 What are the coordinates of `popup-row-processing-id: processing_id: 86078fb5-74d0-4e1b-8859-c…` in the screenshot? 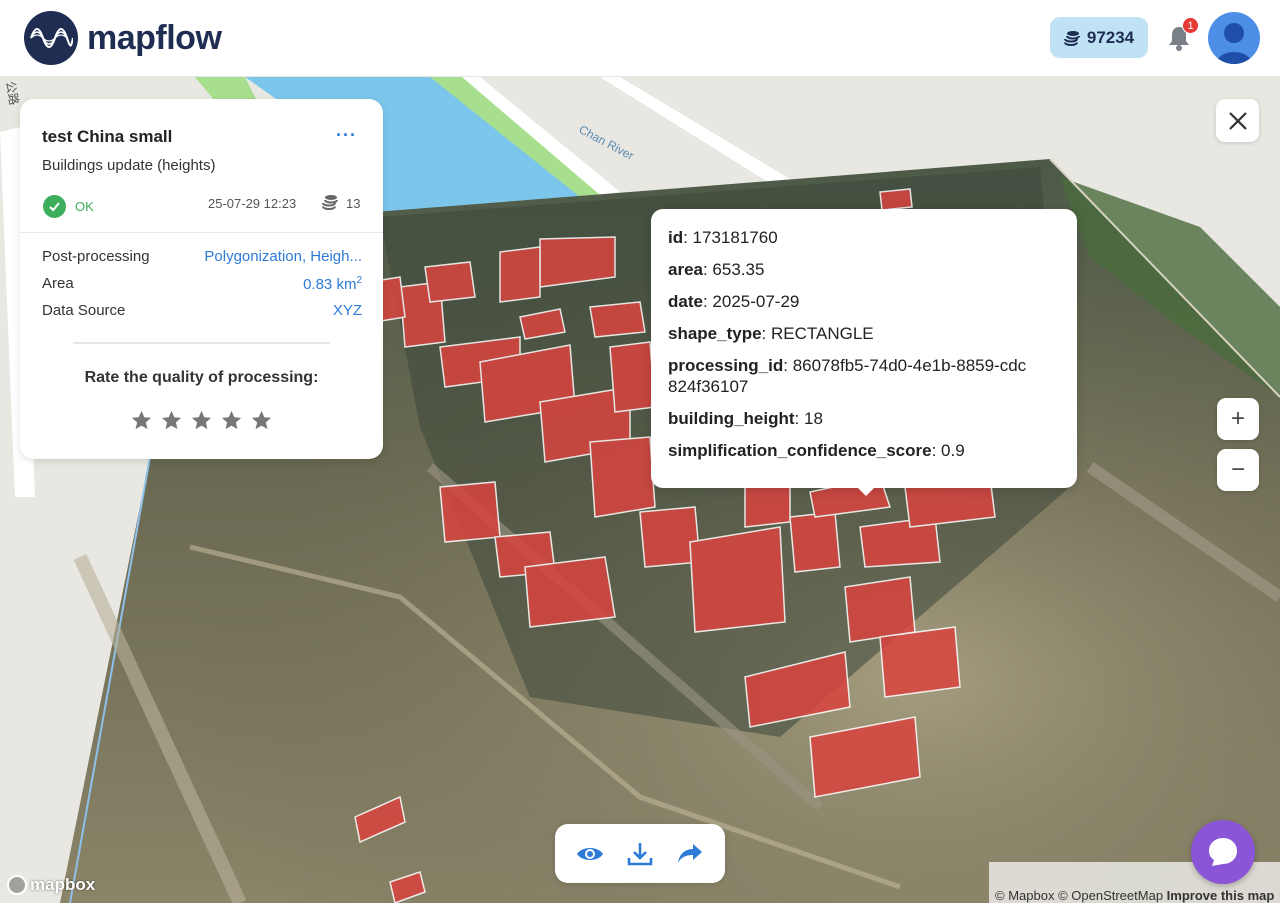 It's located at (847, 376).